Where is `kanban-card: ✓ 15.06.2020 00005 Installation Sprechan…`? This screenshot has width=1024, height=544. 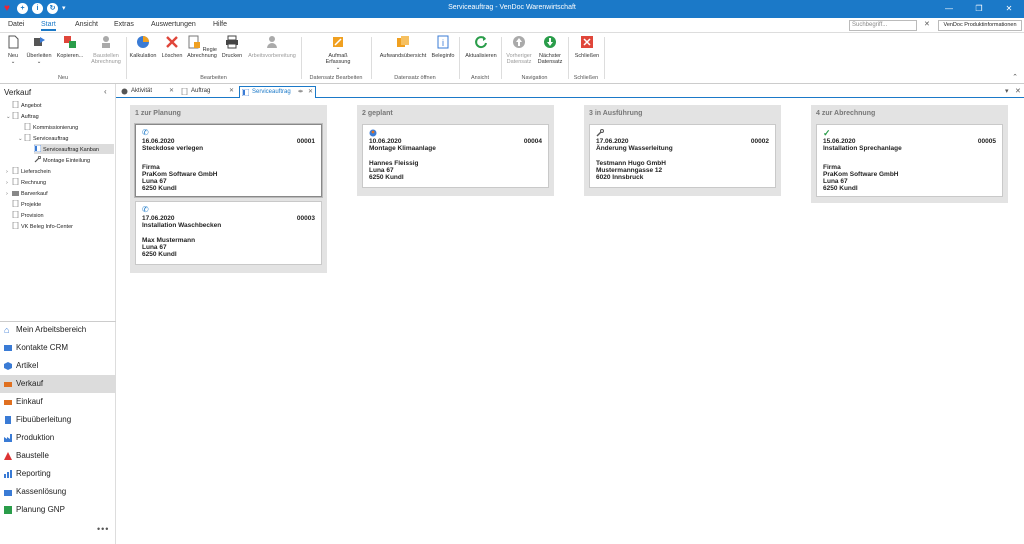
kanban-card: ✓ 15.06.2020 00005 Installation Sprechan… is located at coordinates (909, 160).